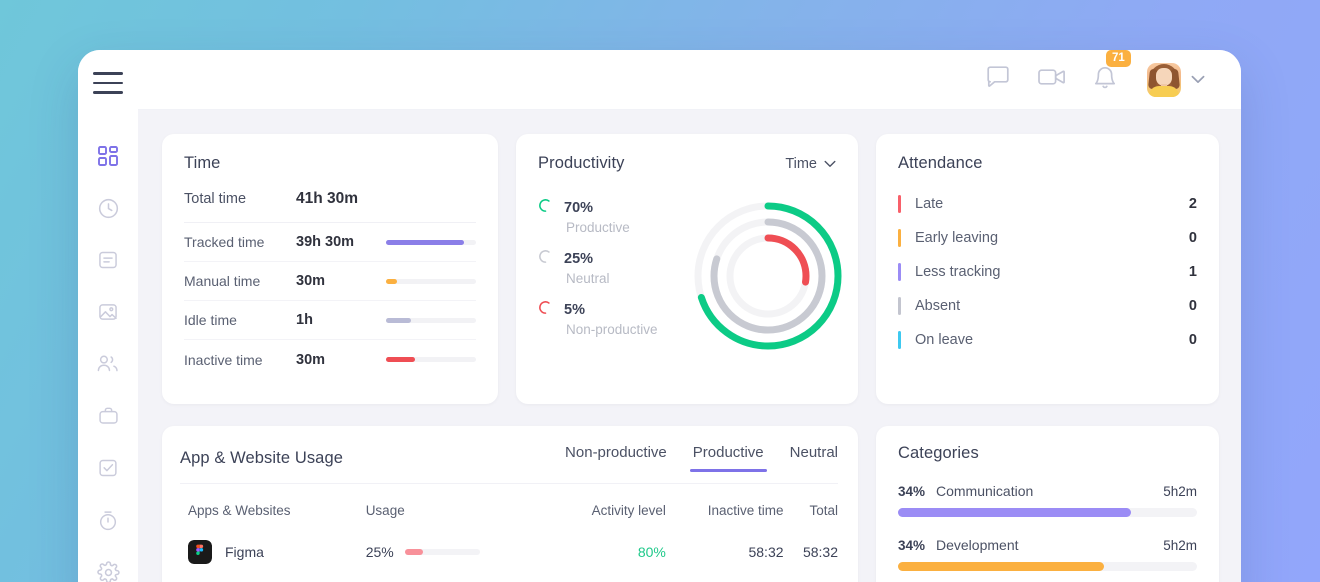 This screenshot has width=1320, height=582. I want to click on total-time: 58:32, so click(820, 552).